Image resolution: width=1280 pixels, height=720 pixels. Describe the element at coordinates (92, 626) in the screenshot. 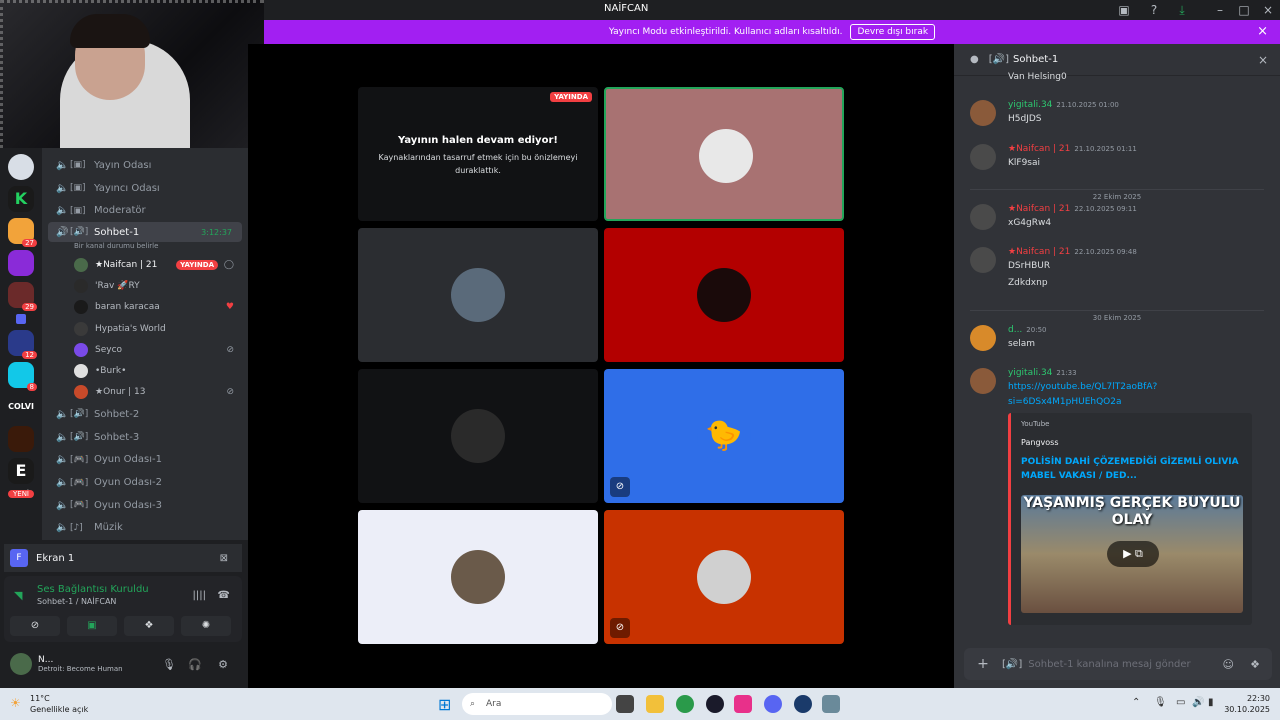

I see `screen-share-button: ▣` at that location.